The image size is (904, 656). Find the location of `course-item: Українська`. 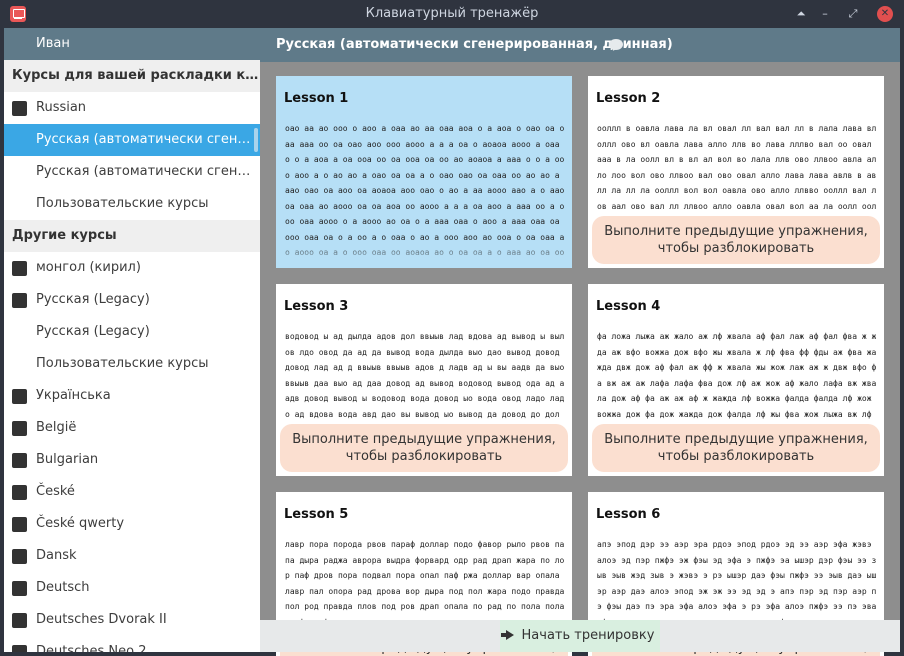

course-item: Українська is located at coordinates (132, 396).